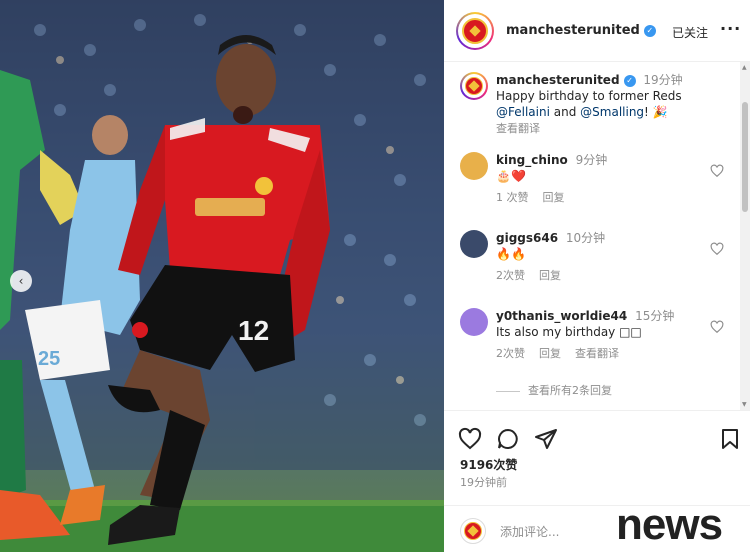 The image size is (750, 552). What do you see at coordinates (253, 330) in the screenshot?
I see `svg-text: 12` at bounding box center [253, 330].